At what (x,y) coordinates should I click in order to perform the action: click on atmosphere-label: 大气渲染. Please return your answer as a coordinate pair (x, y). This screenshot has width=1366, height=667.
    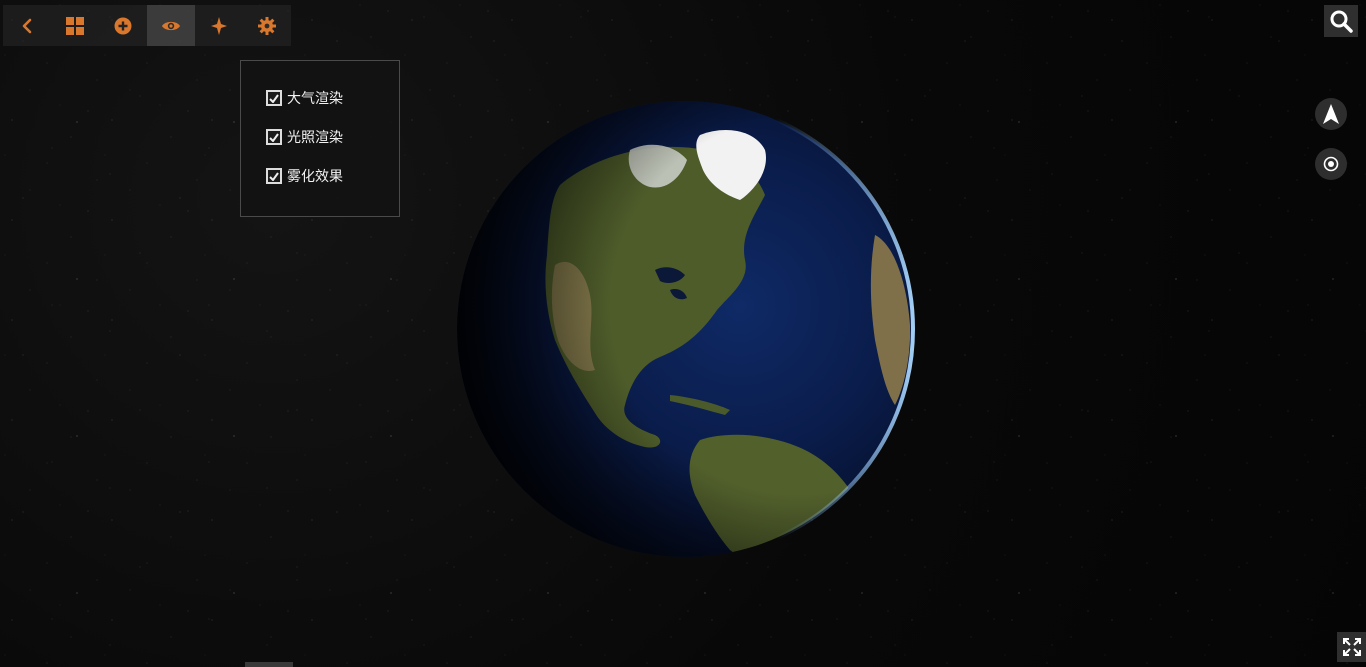
    Looking at the image, I should click on (315, 99).